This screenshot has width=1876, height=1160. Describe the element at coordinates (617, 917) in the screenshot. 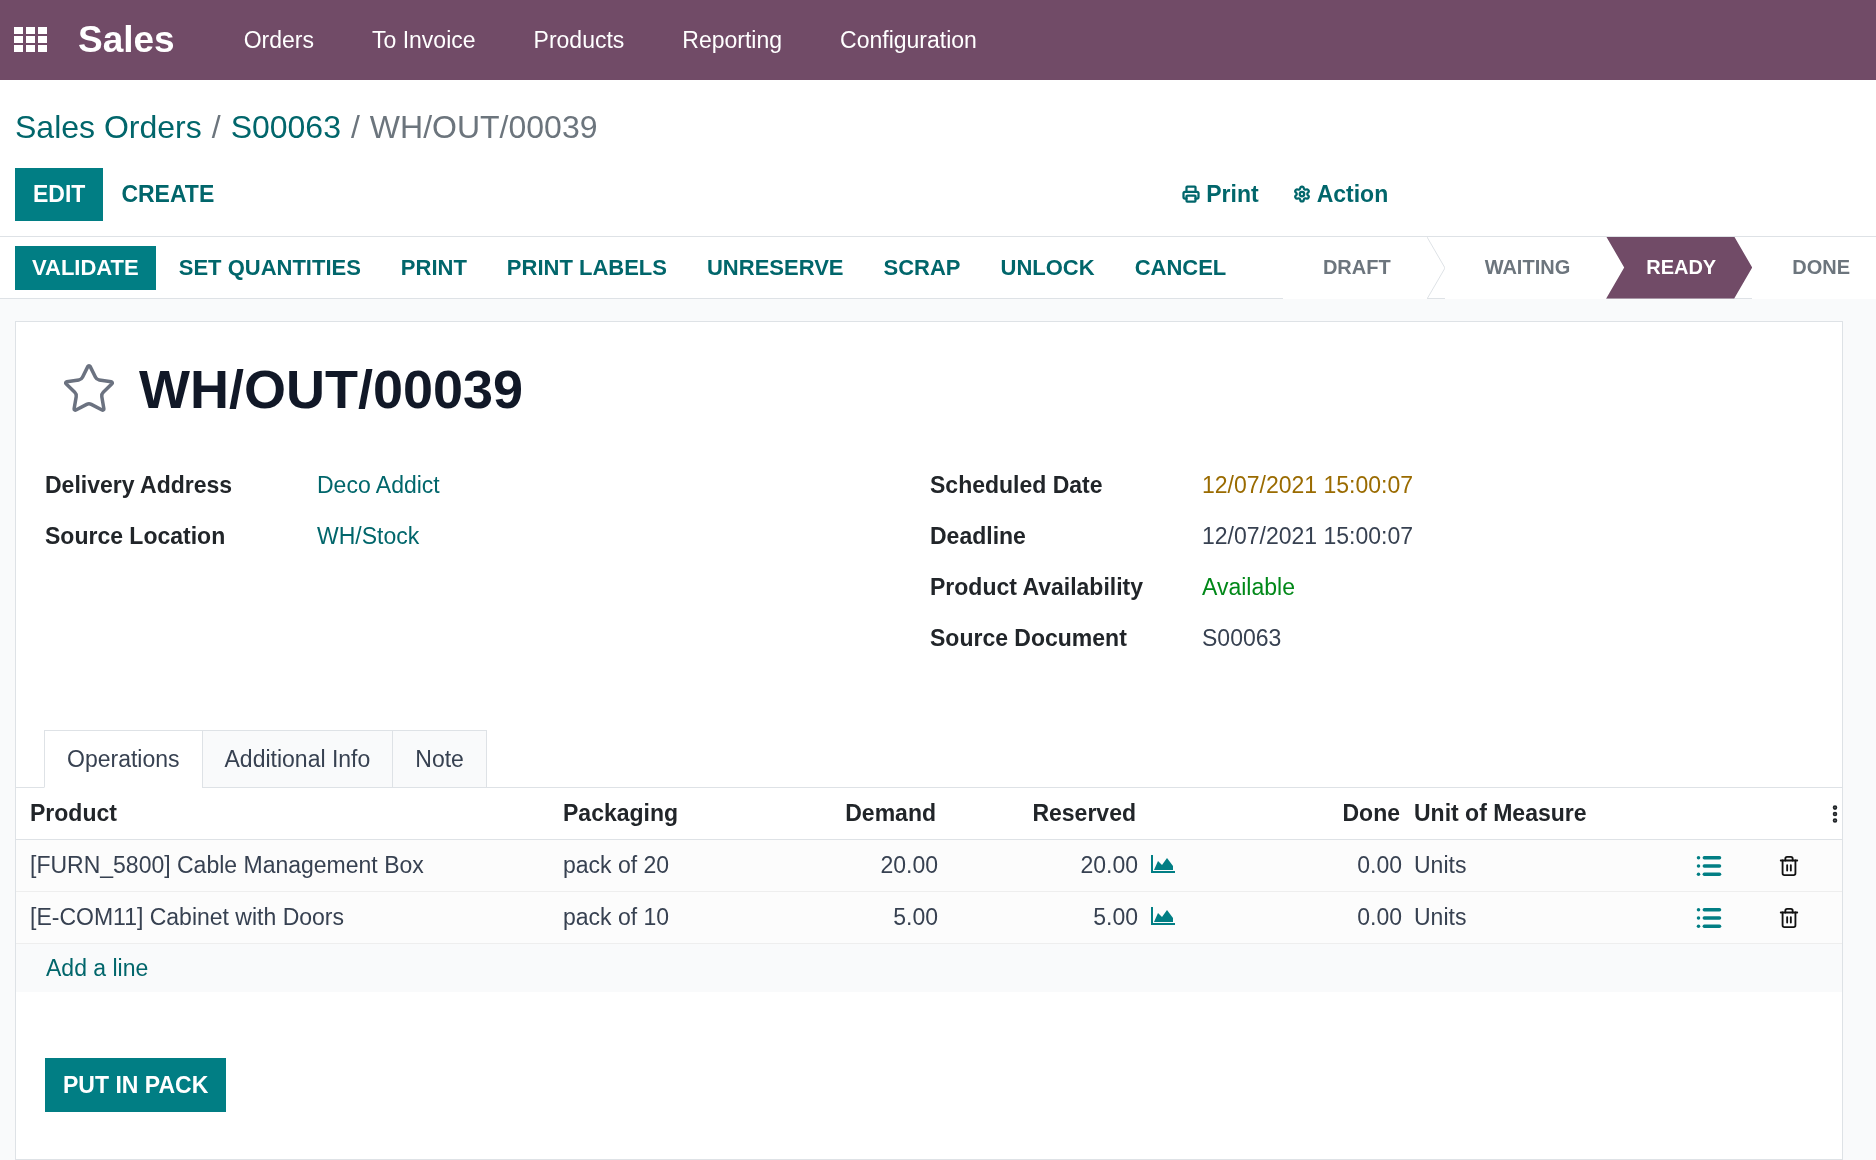

I see `table-cell-text: pack of 10` at that location.